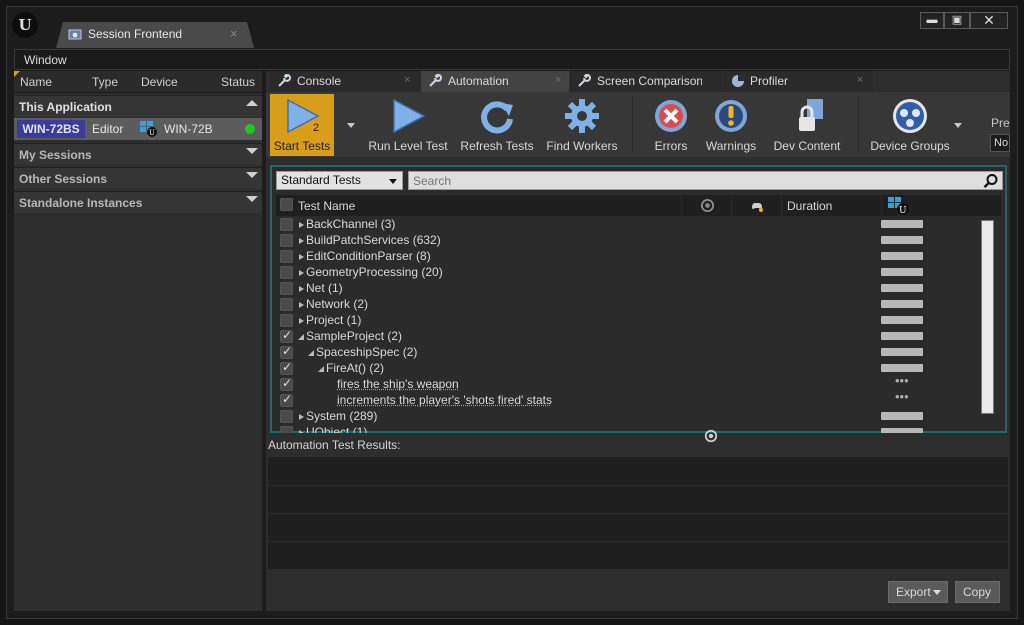 This screenshot has width=1024, height=625. Describe the element at coordinates (626, 273) in the screenshot. I see `test-row: GeometryProcessing (20)` at that location.